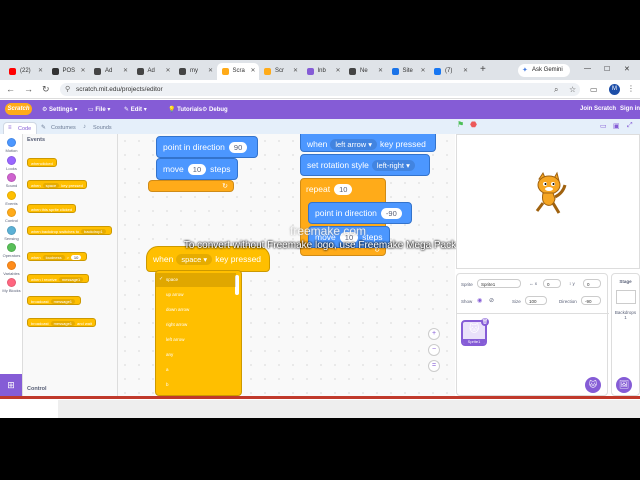 This screenshot has width=640, height=480. Describe the element at coordinates (135, 109) in the screenshot. I see `edit-menu: ✎ Edit ▾` at that location.